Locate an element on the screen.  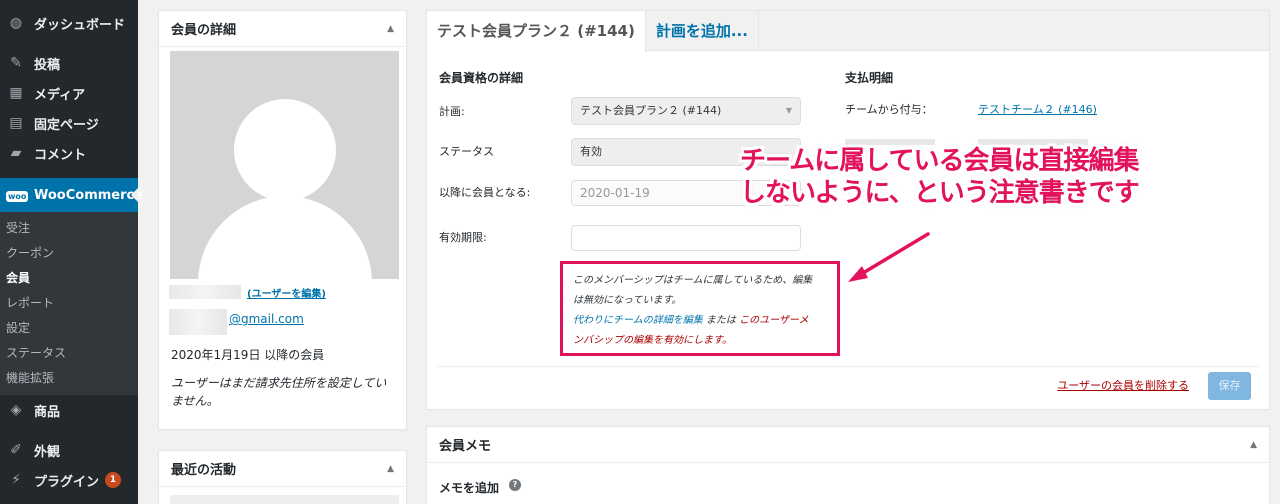
billing-details-heading: 支払明細 is located at coordinates (869, 78).